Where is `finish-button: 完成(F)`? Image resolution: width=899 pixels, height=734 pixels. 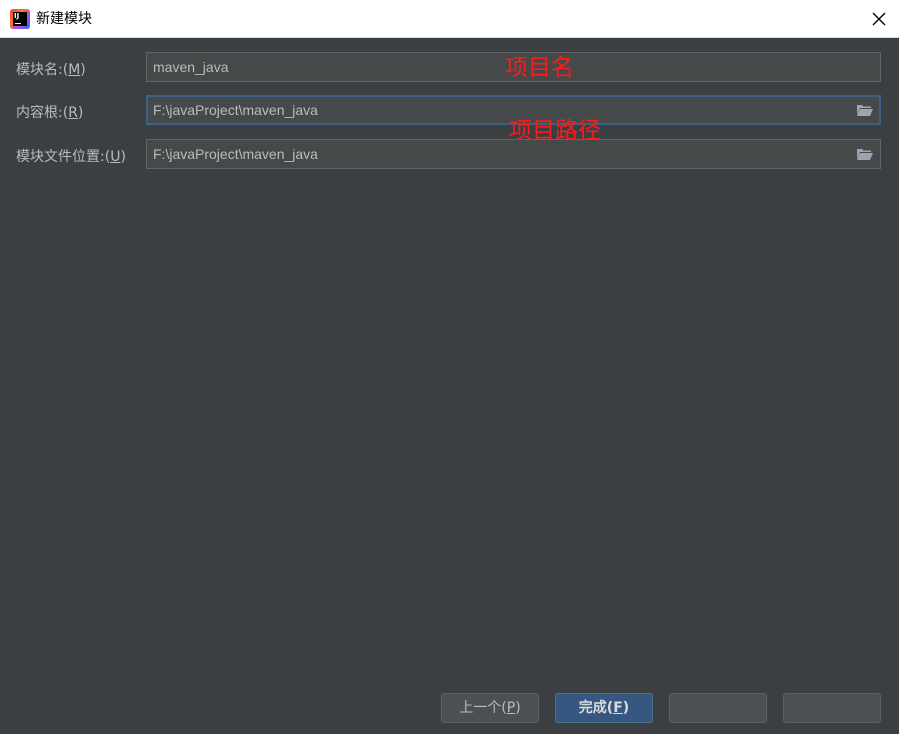
finish-button: 完成(F) is located at coordinates (604, 708).